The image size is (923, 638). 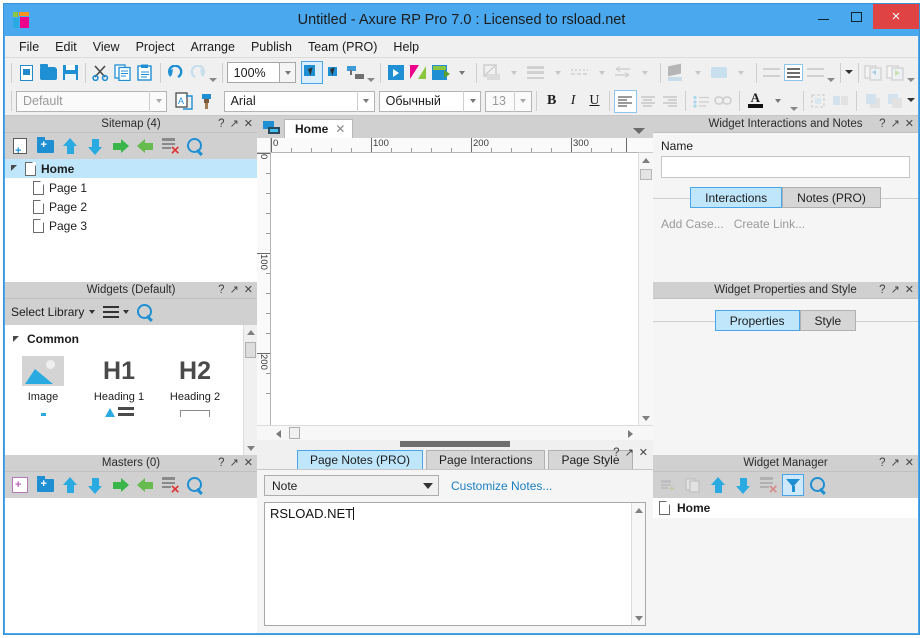 I want to click on distribute-button, so click(x=841, y=101).